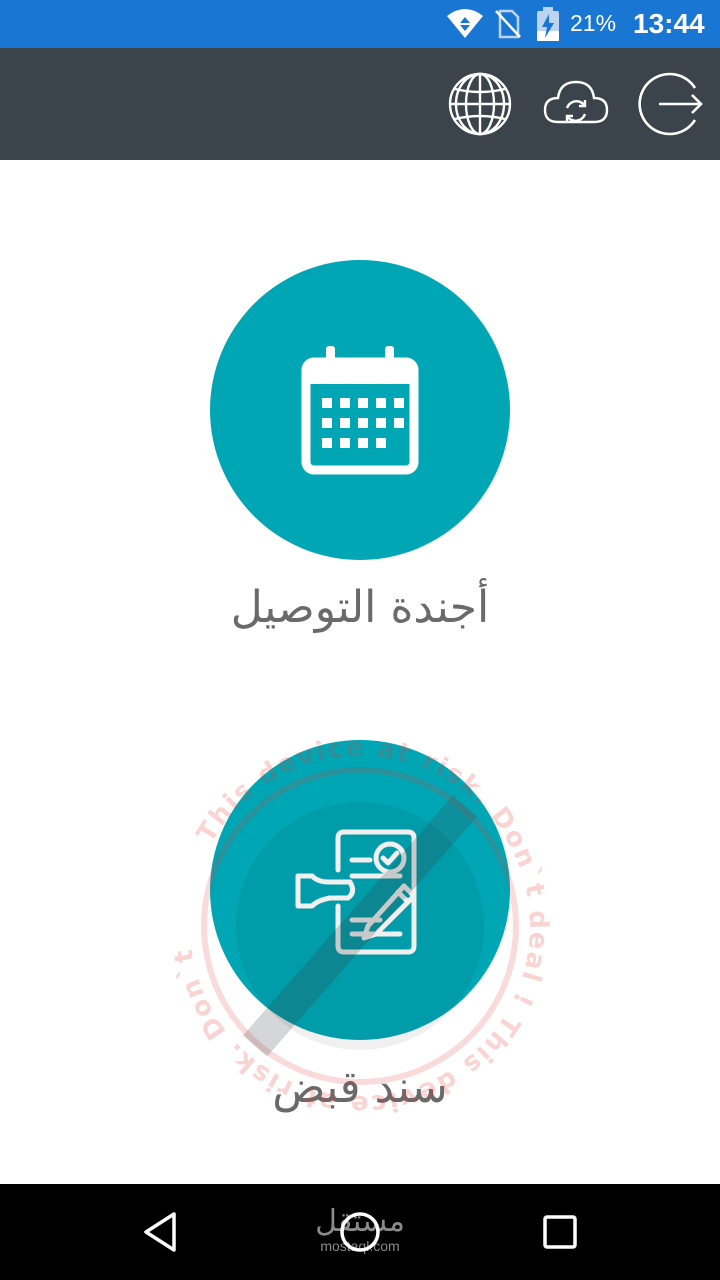 The height and width of the screenshot is (1280, 720). What do you see at coordinates (465, 23) in the screenshot?
I see `wifi-icon` at bounding box center [465, 23].